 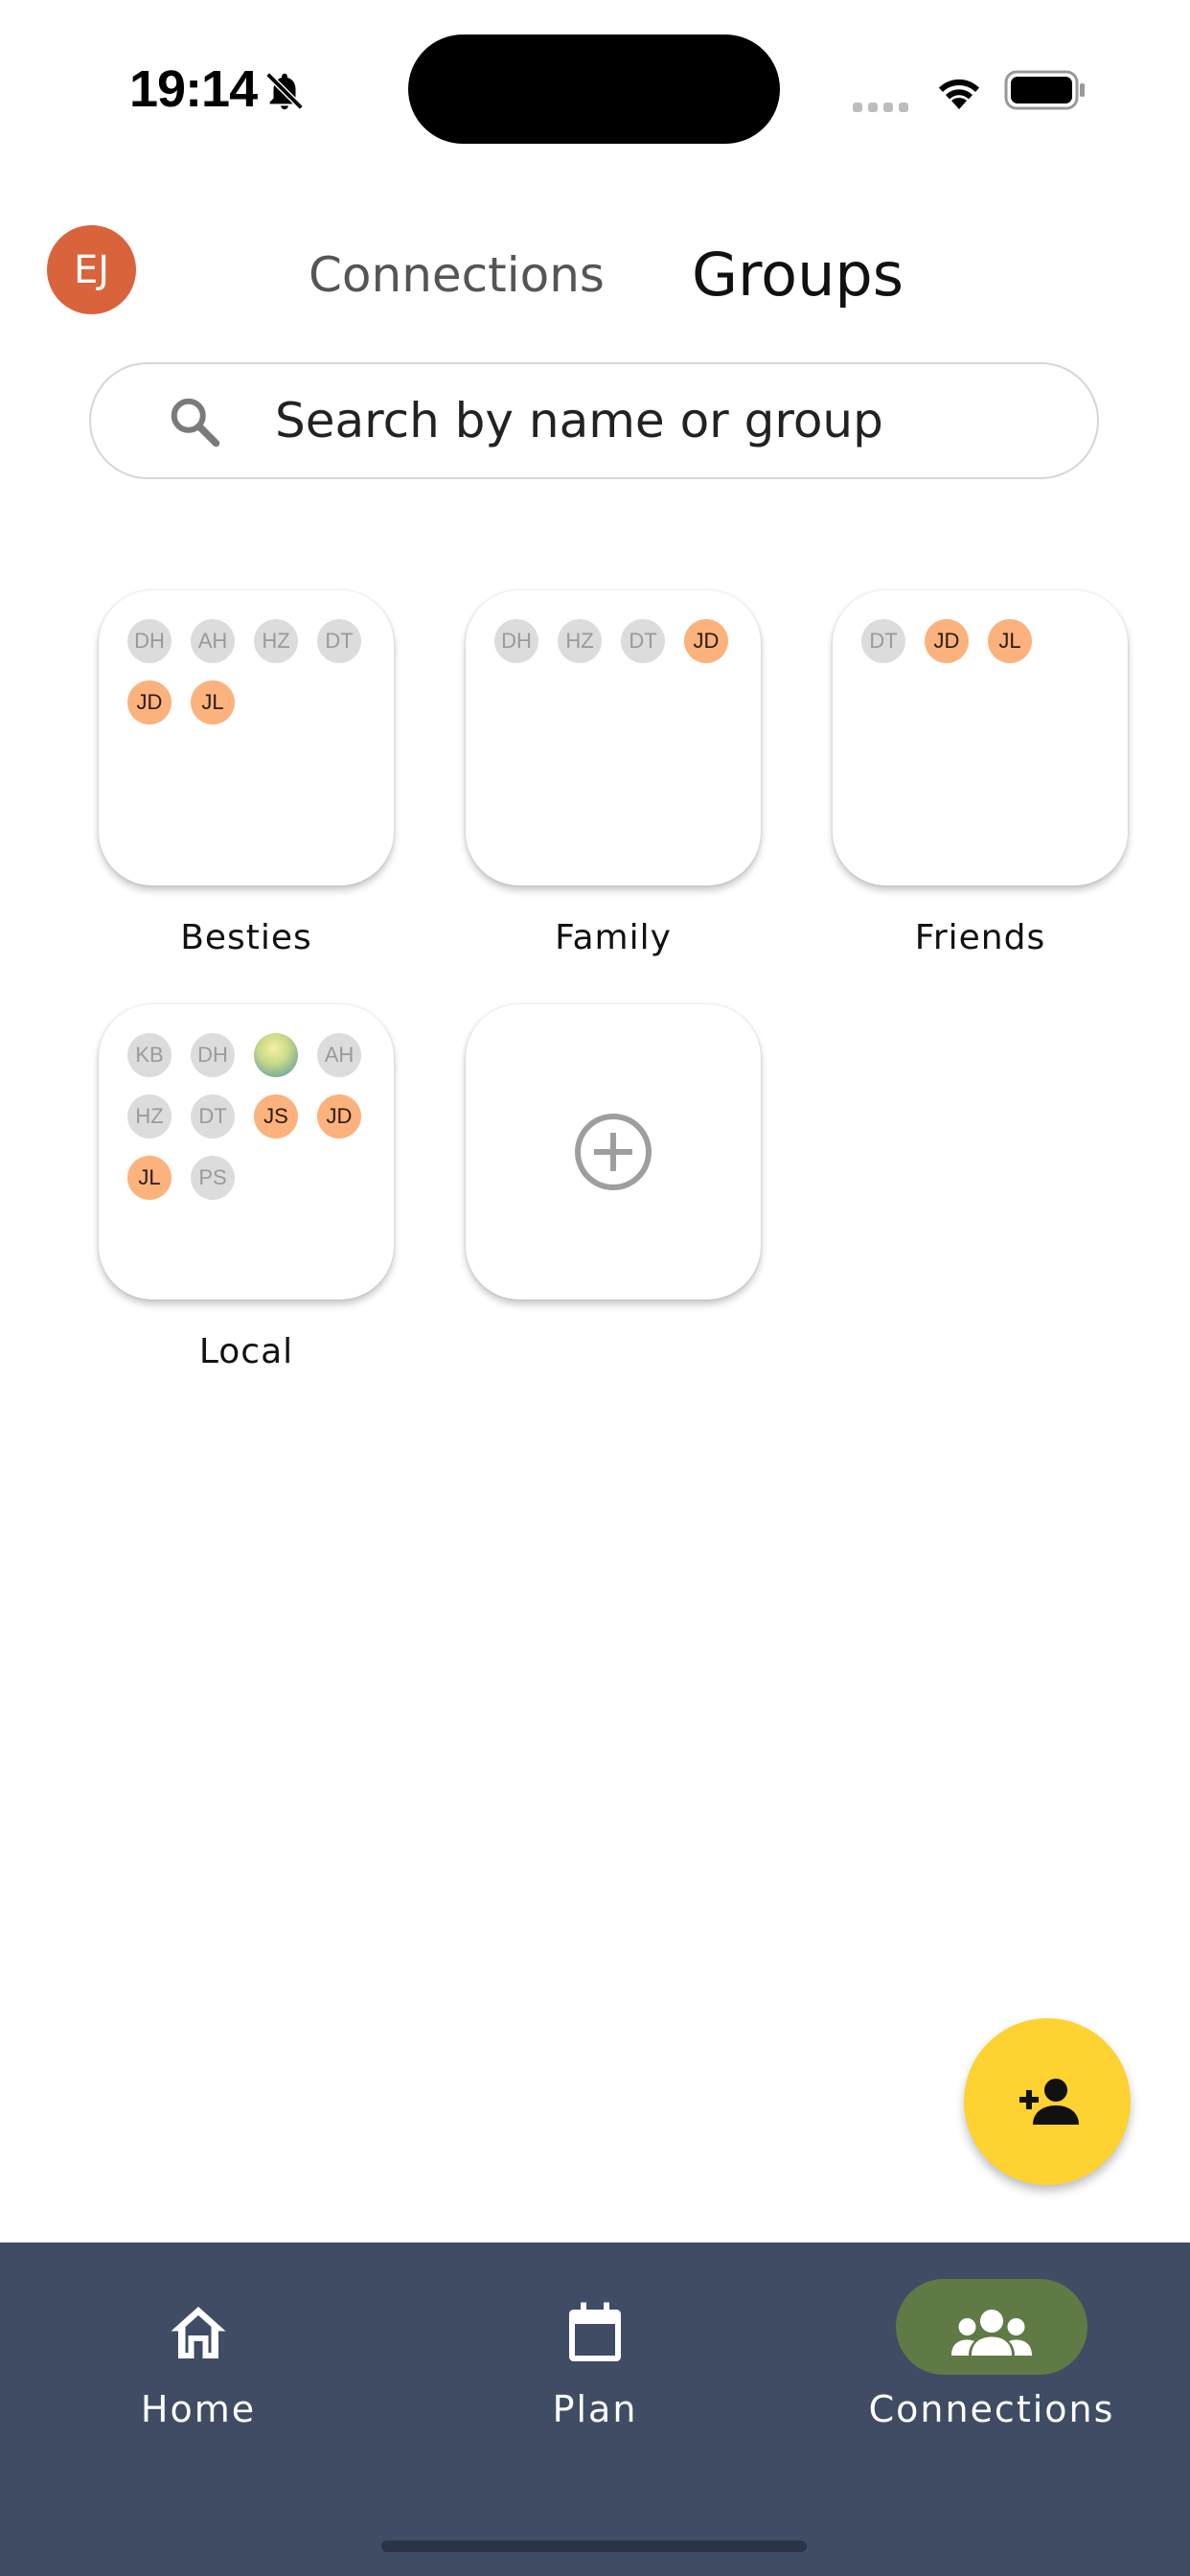 I want to click on nav-label-plan: Plan, so click(x=595, y=2409).